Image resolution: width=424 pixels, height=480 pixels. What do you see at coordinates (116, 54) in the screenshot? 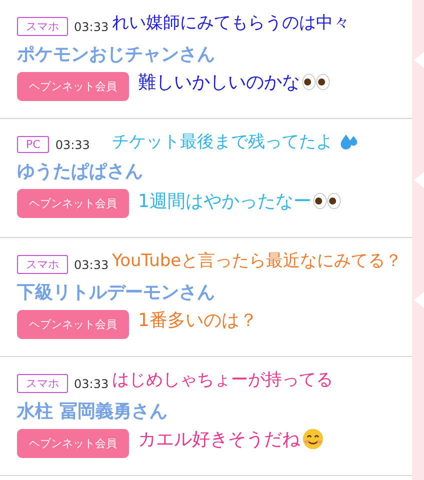
I see `user-name: ポケモンおじチャンさん` at bounding box center [116, 54].